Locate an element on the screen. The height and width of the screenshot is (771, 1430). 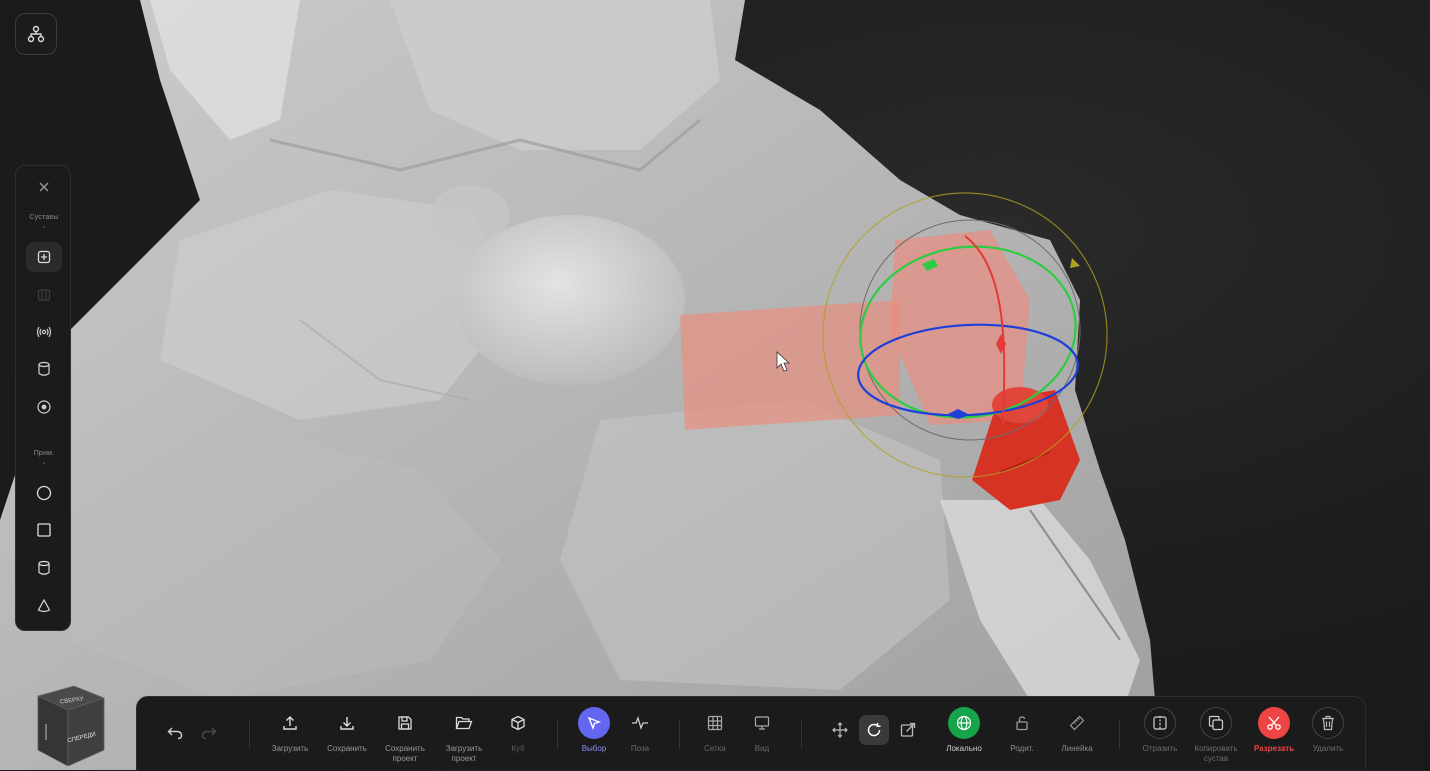
cylinder-joint-button is located at coordinates (44, 369).